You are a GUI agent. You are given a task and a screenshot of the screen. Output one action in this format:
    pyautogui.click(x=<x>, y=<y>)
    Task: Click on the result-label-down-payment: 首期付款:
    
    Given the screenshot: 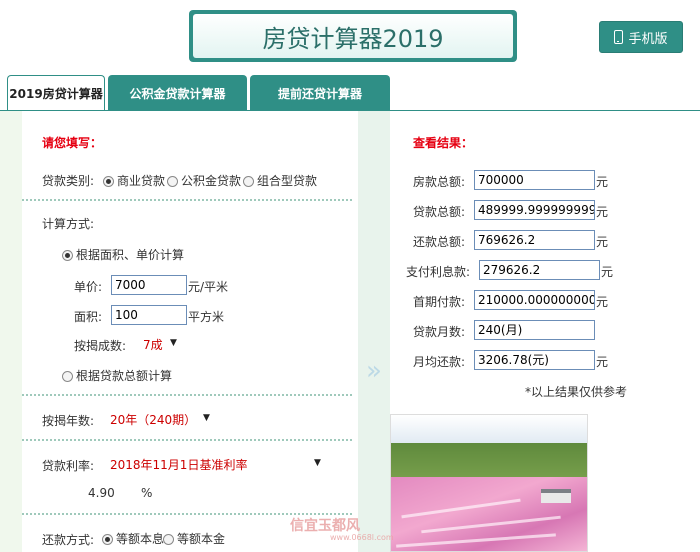 What is the action you would take?
    pyautogui.click(x=439, y=302)
    